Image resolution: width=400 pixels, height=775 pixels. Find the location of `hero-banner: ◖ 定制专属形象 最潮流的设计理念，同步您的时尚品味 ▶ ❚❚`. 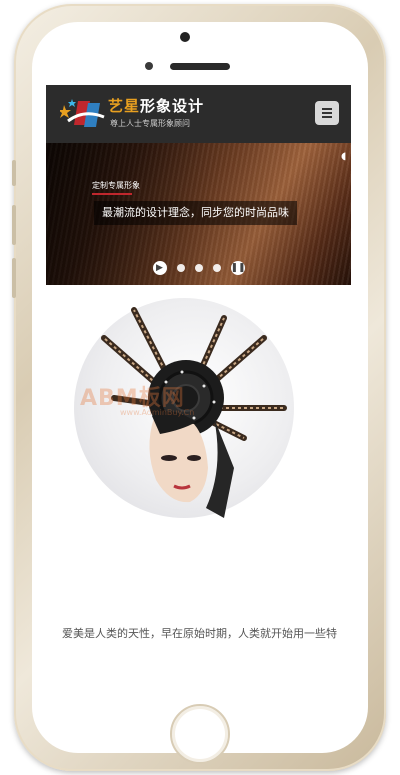

hero-banner: ◖ 定制专属形象 最潮流的设计理念，同步您的时尚品味 ▶ ❚❚ is located at coordinates (198, 214).